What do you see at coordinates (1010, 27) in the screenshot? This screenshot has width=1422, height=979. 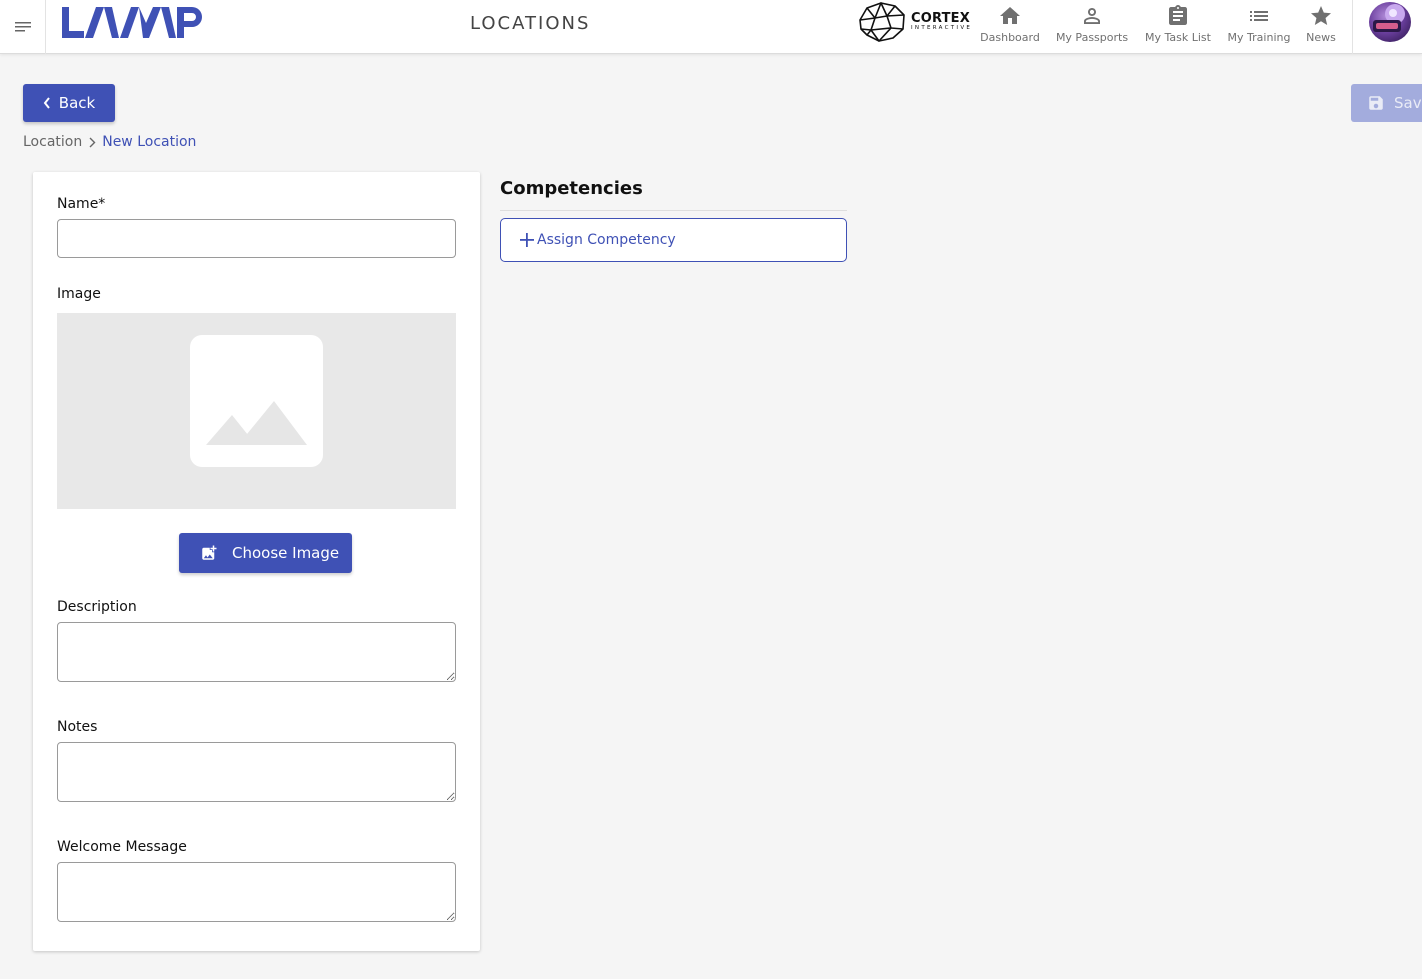 I see `nav-dashboard: Dashboard` at bounding box center [1010, 27].